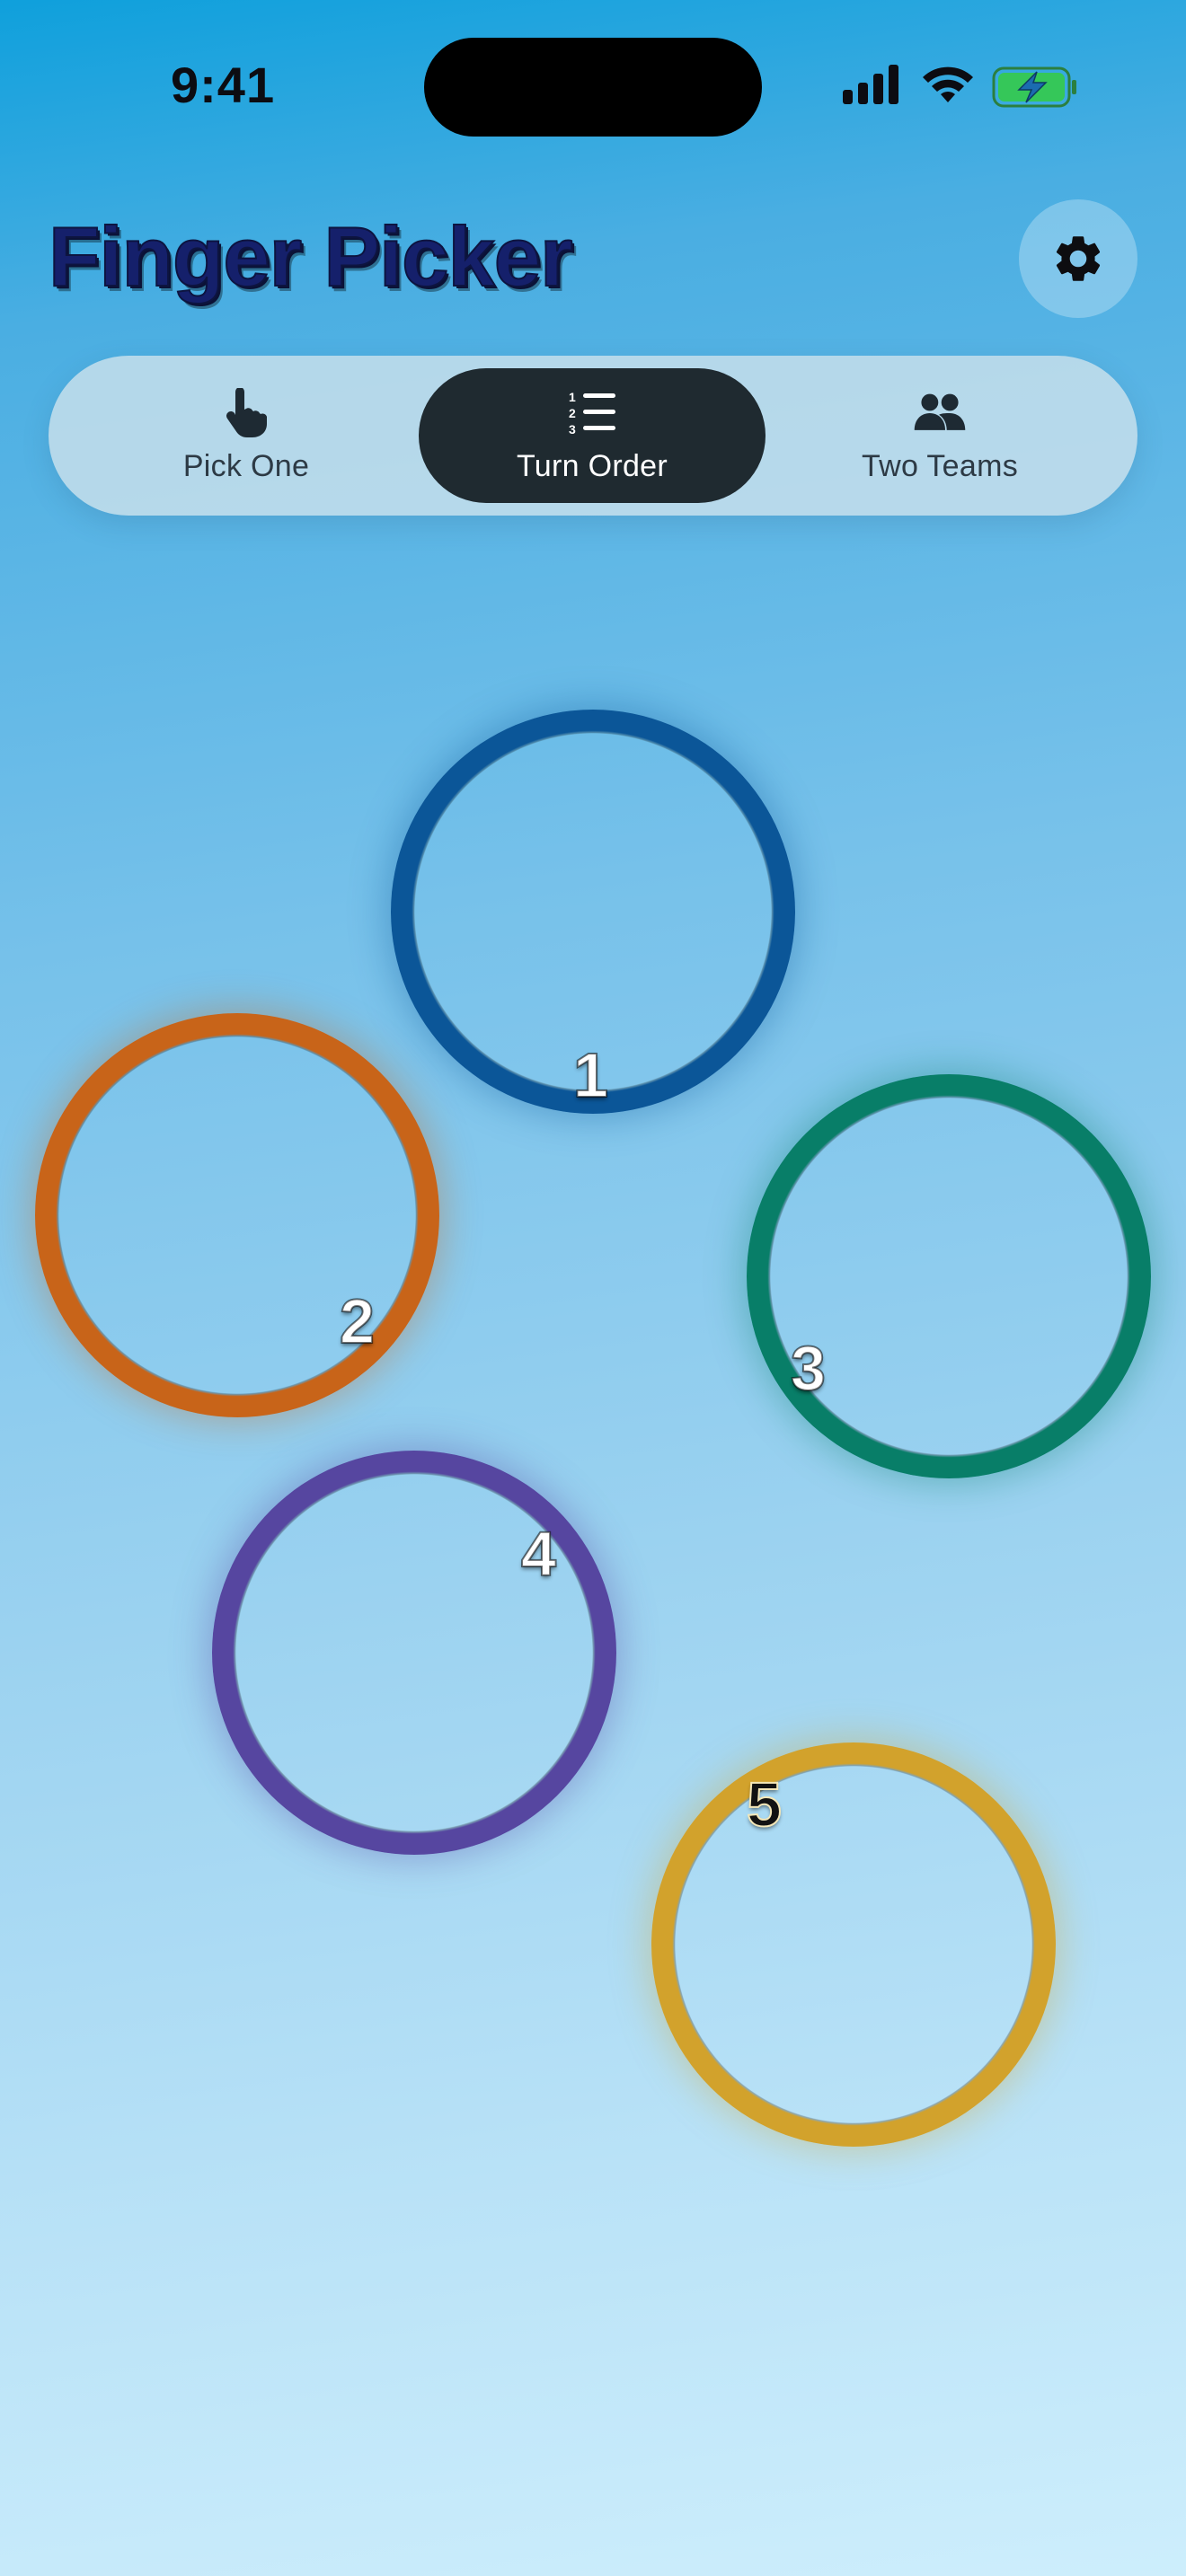 Image resolution: width=1186 pixels, height=2576 pixels. Describe the element at coordinates (572, 397) in the screenshot. I see `svg-text: 1` at that location.